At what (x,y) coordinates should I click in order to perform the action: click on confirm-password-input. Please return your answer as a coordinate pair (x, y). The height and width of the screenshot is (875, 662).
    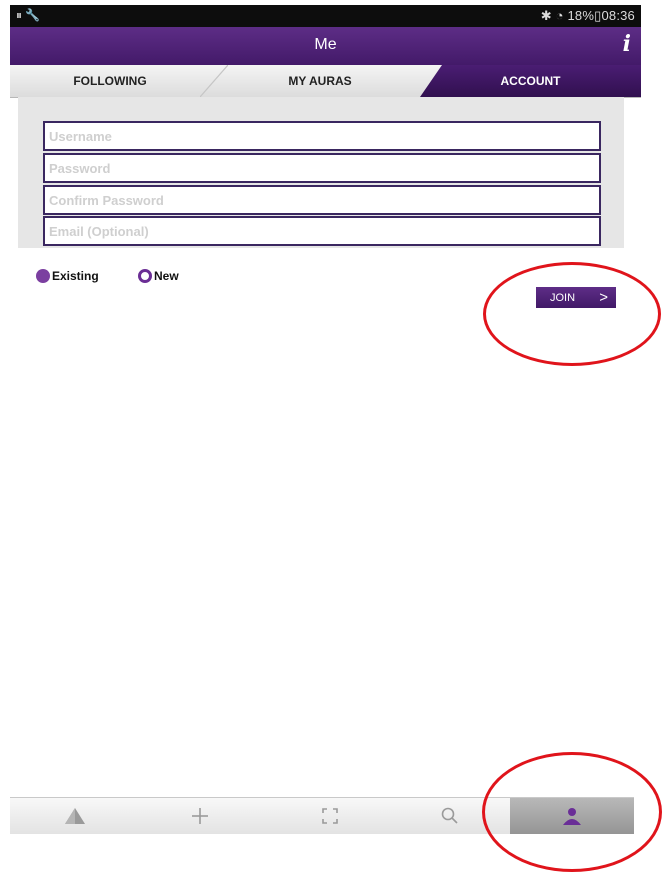
    Looking at the image, I should click on (322, 200).